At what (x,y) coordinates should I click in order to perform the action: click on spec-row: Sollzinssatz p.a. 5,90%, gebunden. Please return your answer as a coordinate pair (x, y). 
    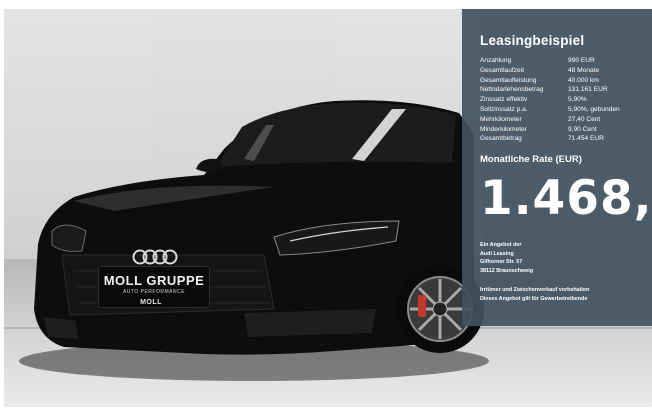
    Looking at the image, I should click on (564, 110).